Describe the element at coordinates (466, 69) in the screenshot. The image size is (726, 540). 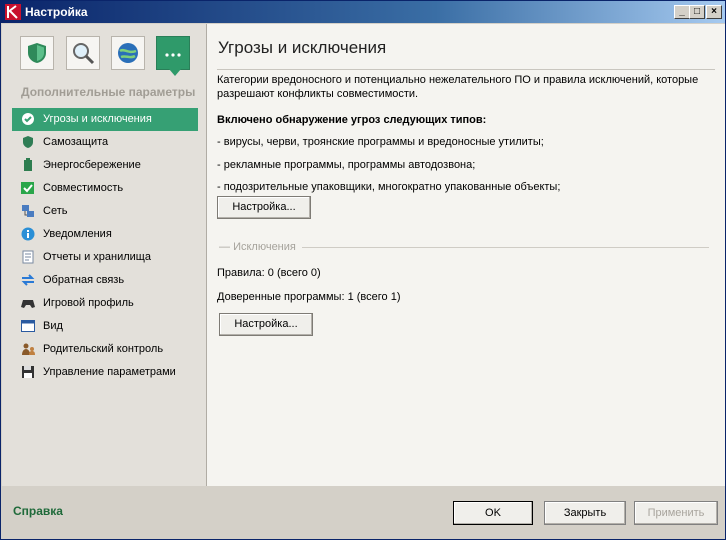
I see `title-divider` at that location.